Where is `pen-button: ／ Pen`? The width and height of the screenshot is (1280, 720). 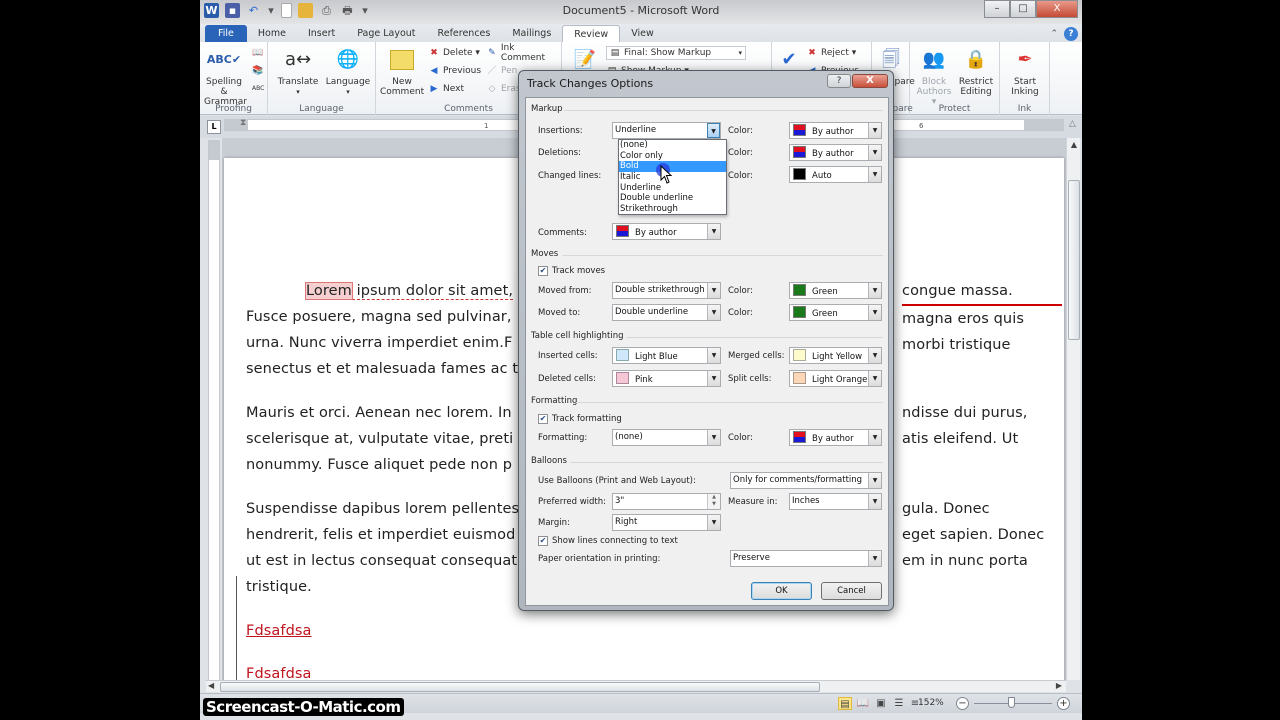
pen-button: ／ Pen is located at coordinates (501, 71).